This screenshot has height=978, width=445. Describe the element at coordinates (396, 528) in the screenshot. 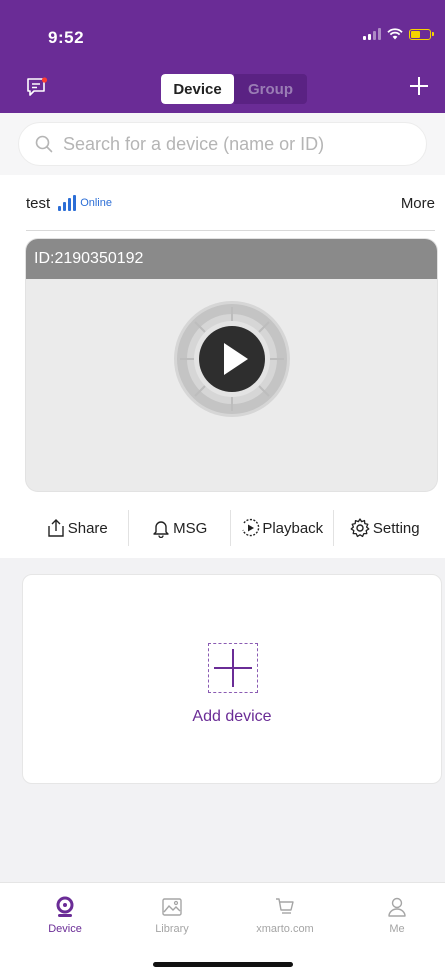

I see `setting-label: Setting` at that location.